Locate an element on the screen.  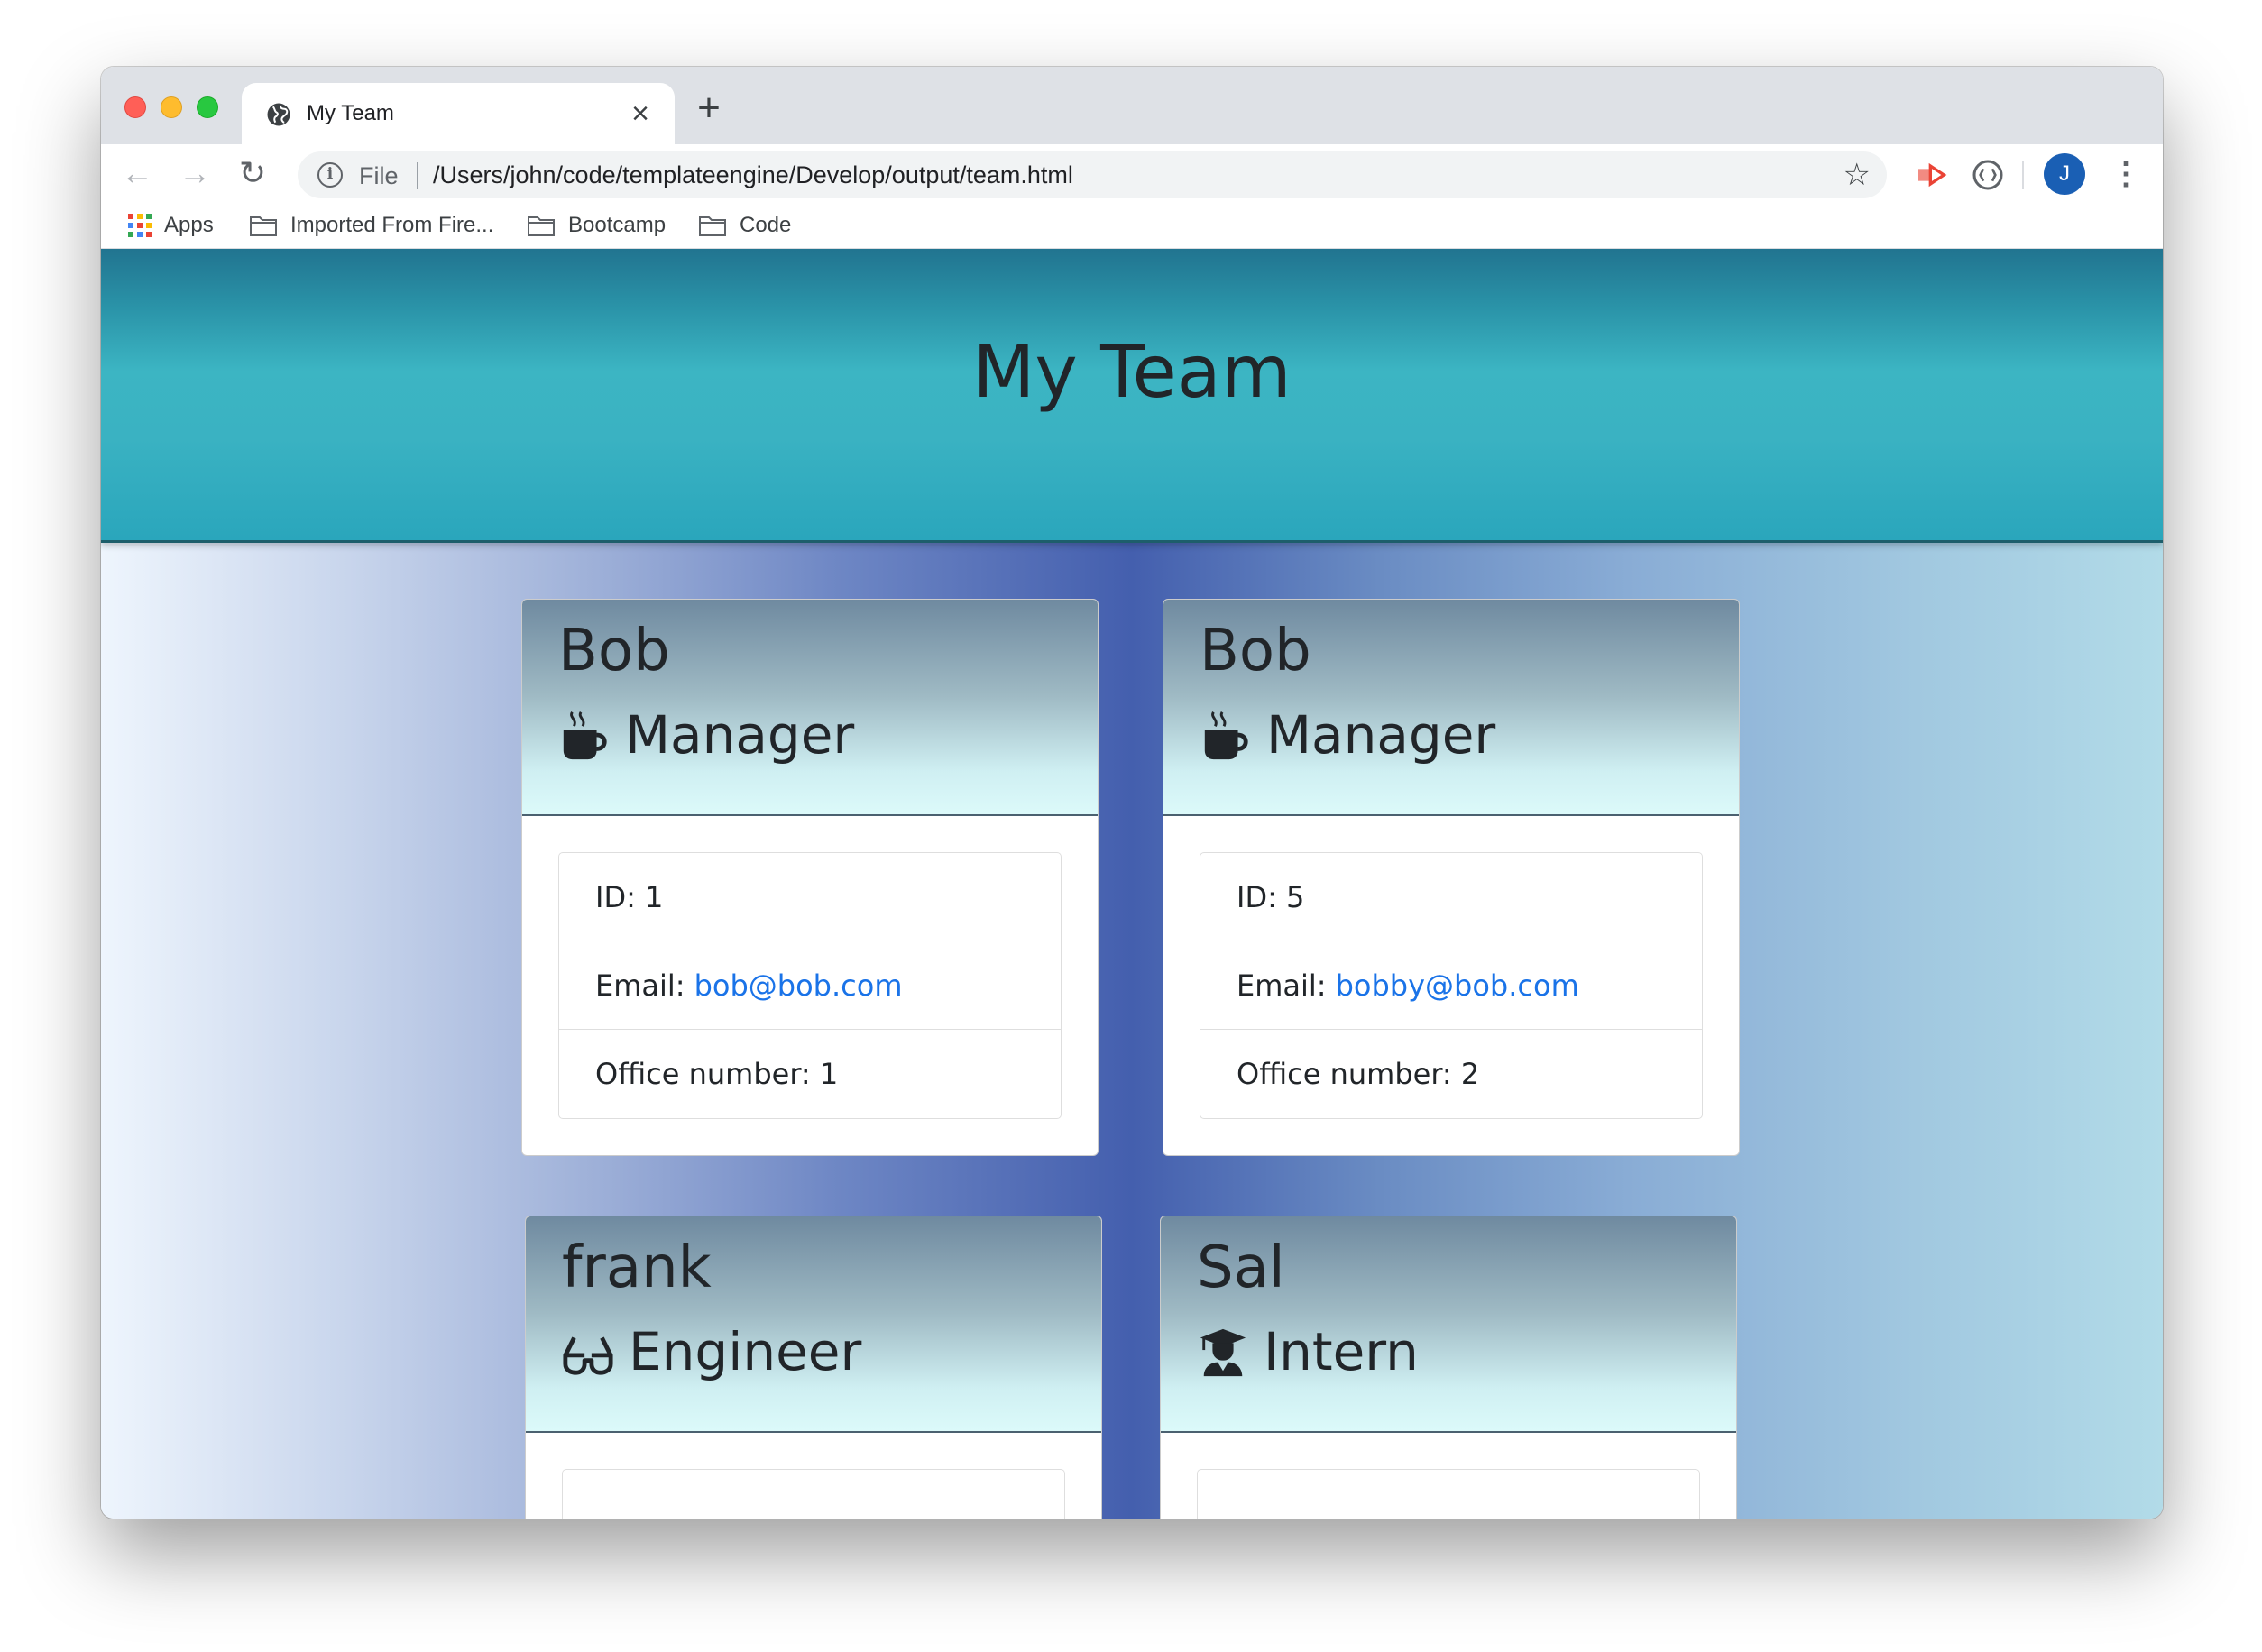
employee-email-row: Email: bobby@bob.com is located at coordinates (1451, 986).